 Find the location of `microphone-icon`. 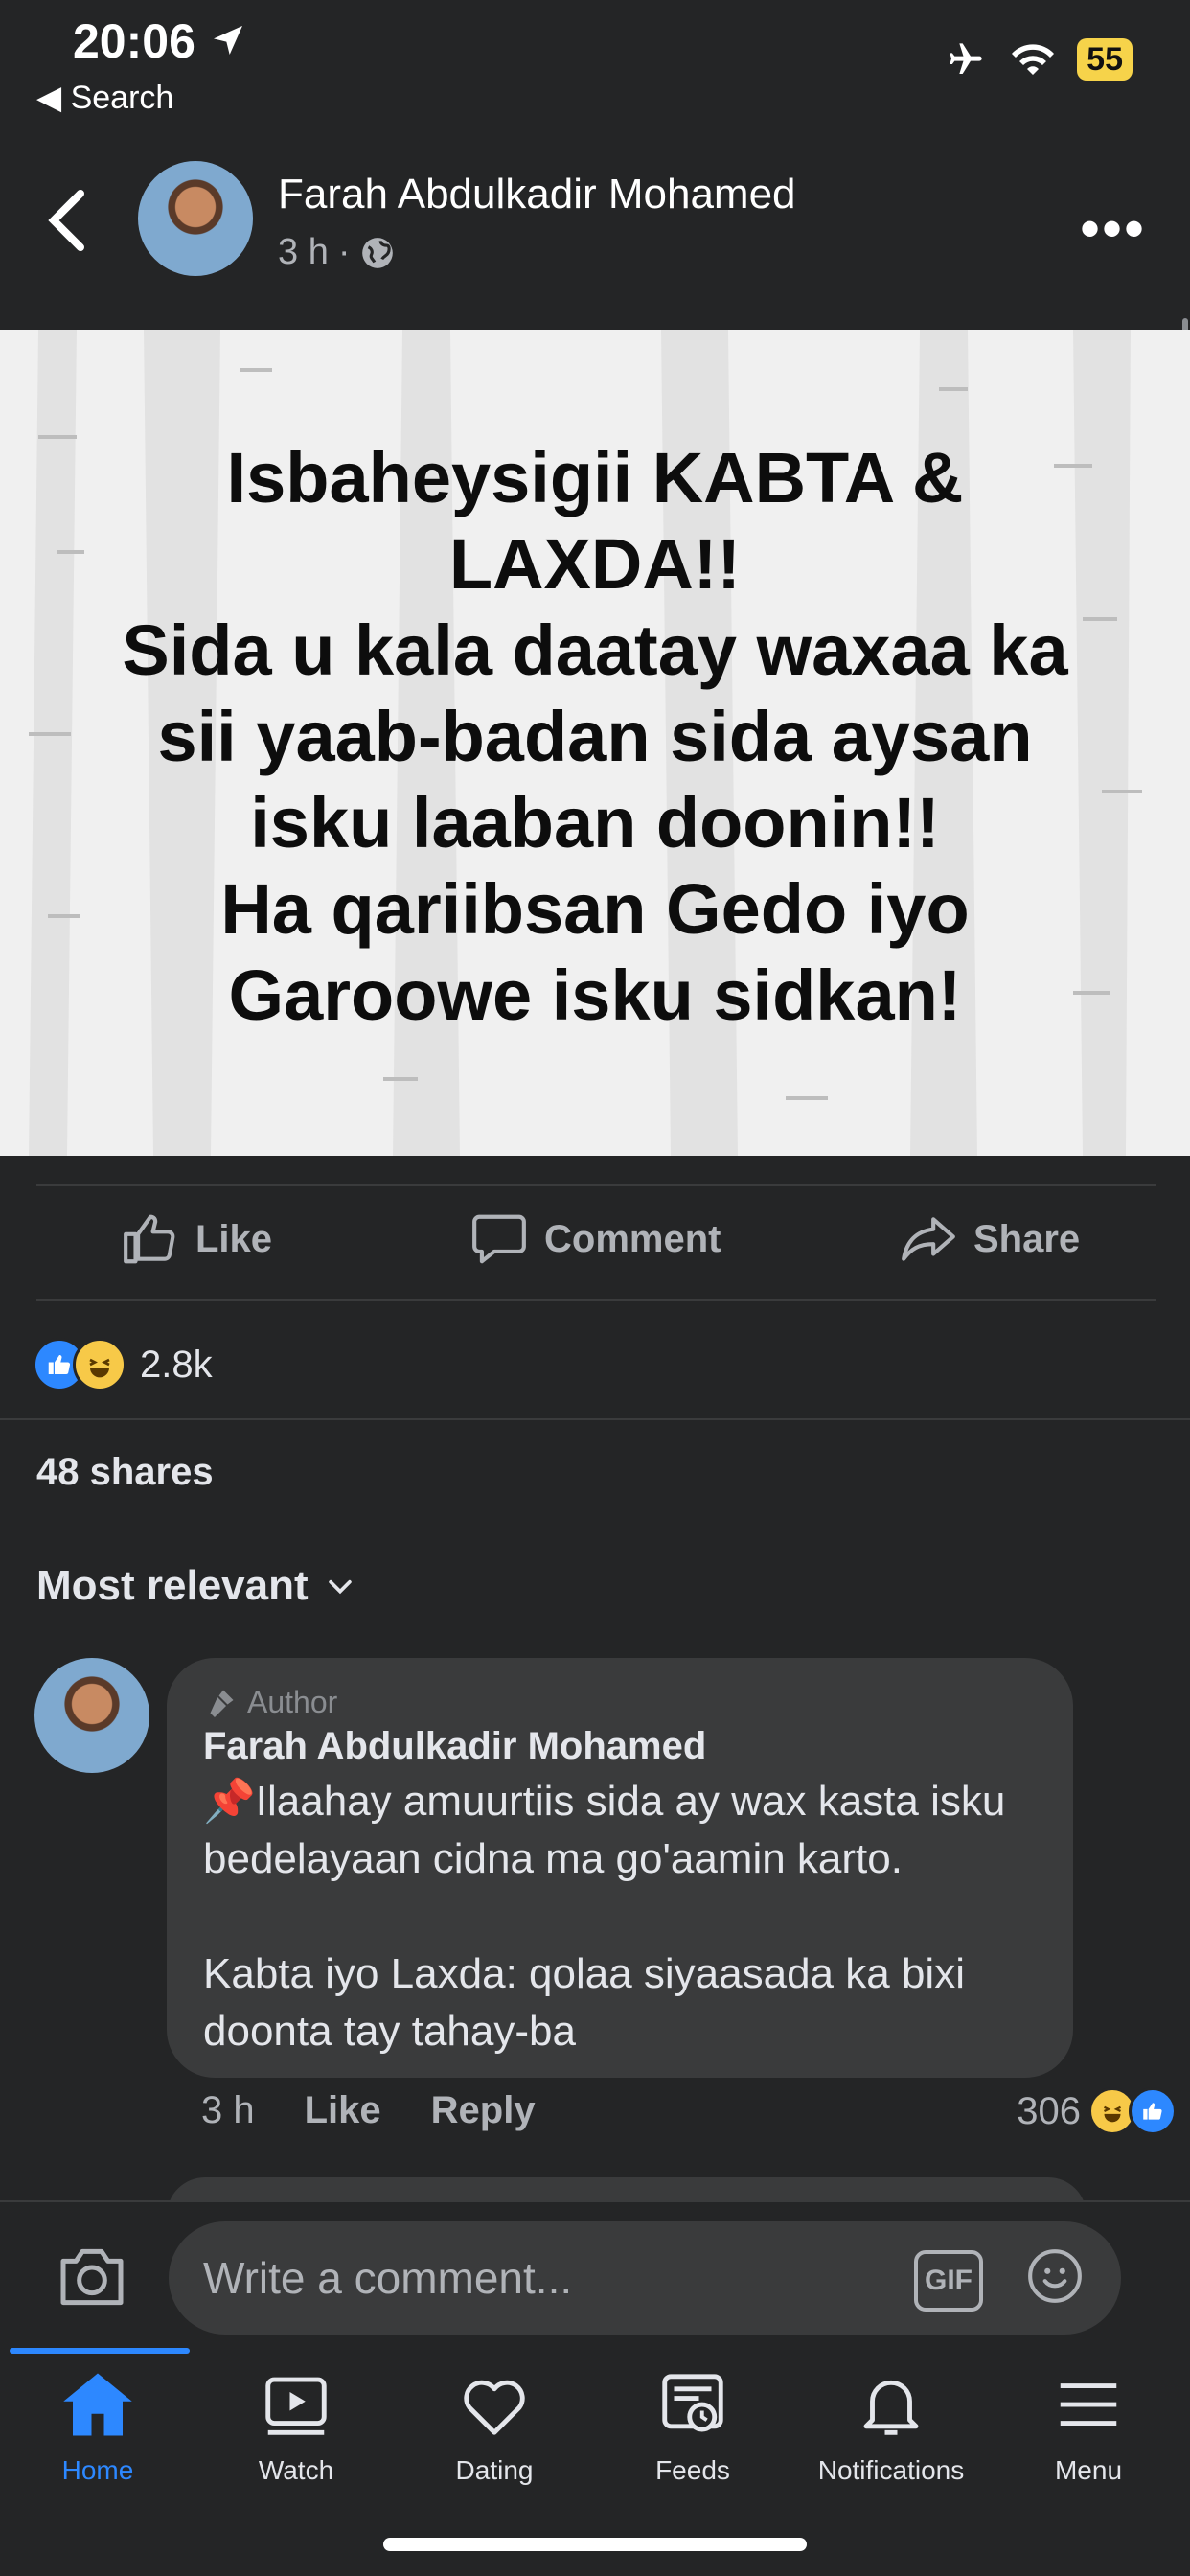

microphone-icon is located at coordinates (222, 1703).